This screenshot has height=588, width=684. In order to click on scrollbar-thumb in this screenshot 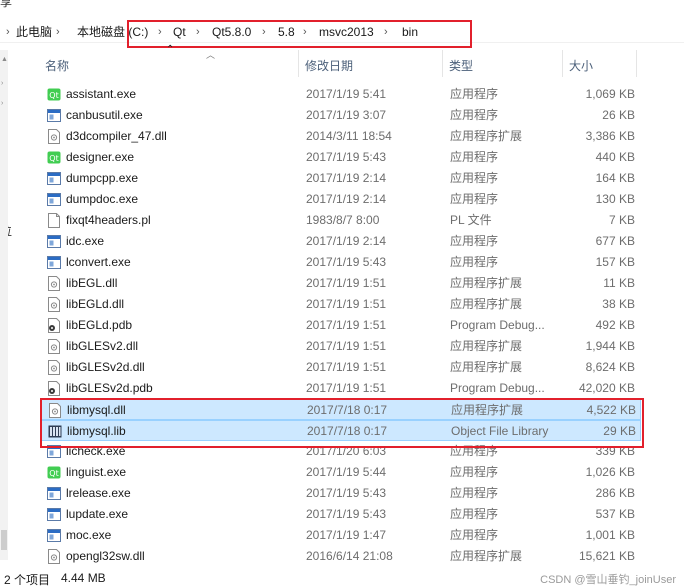, I will do `click(4, 540)`.